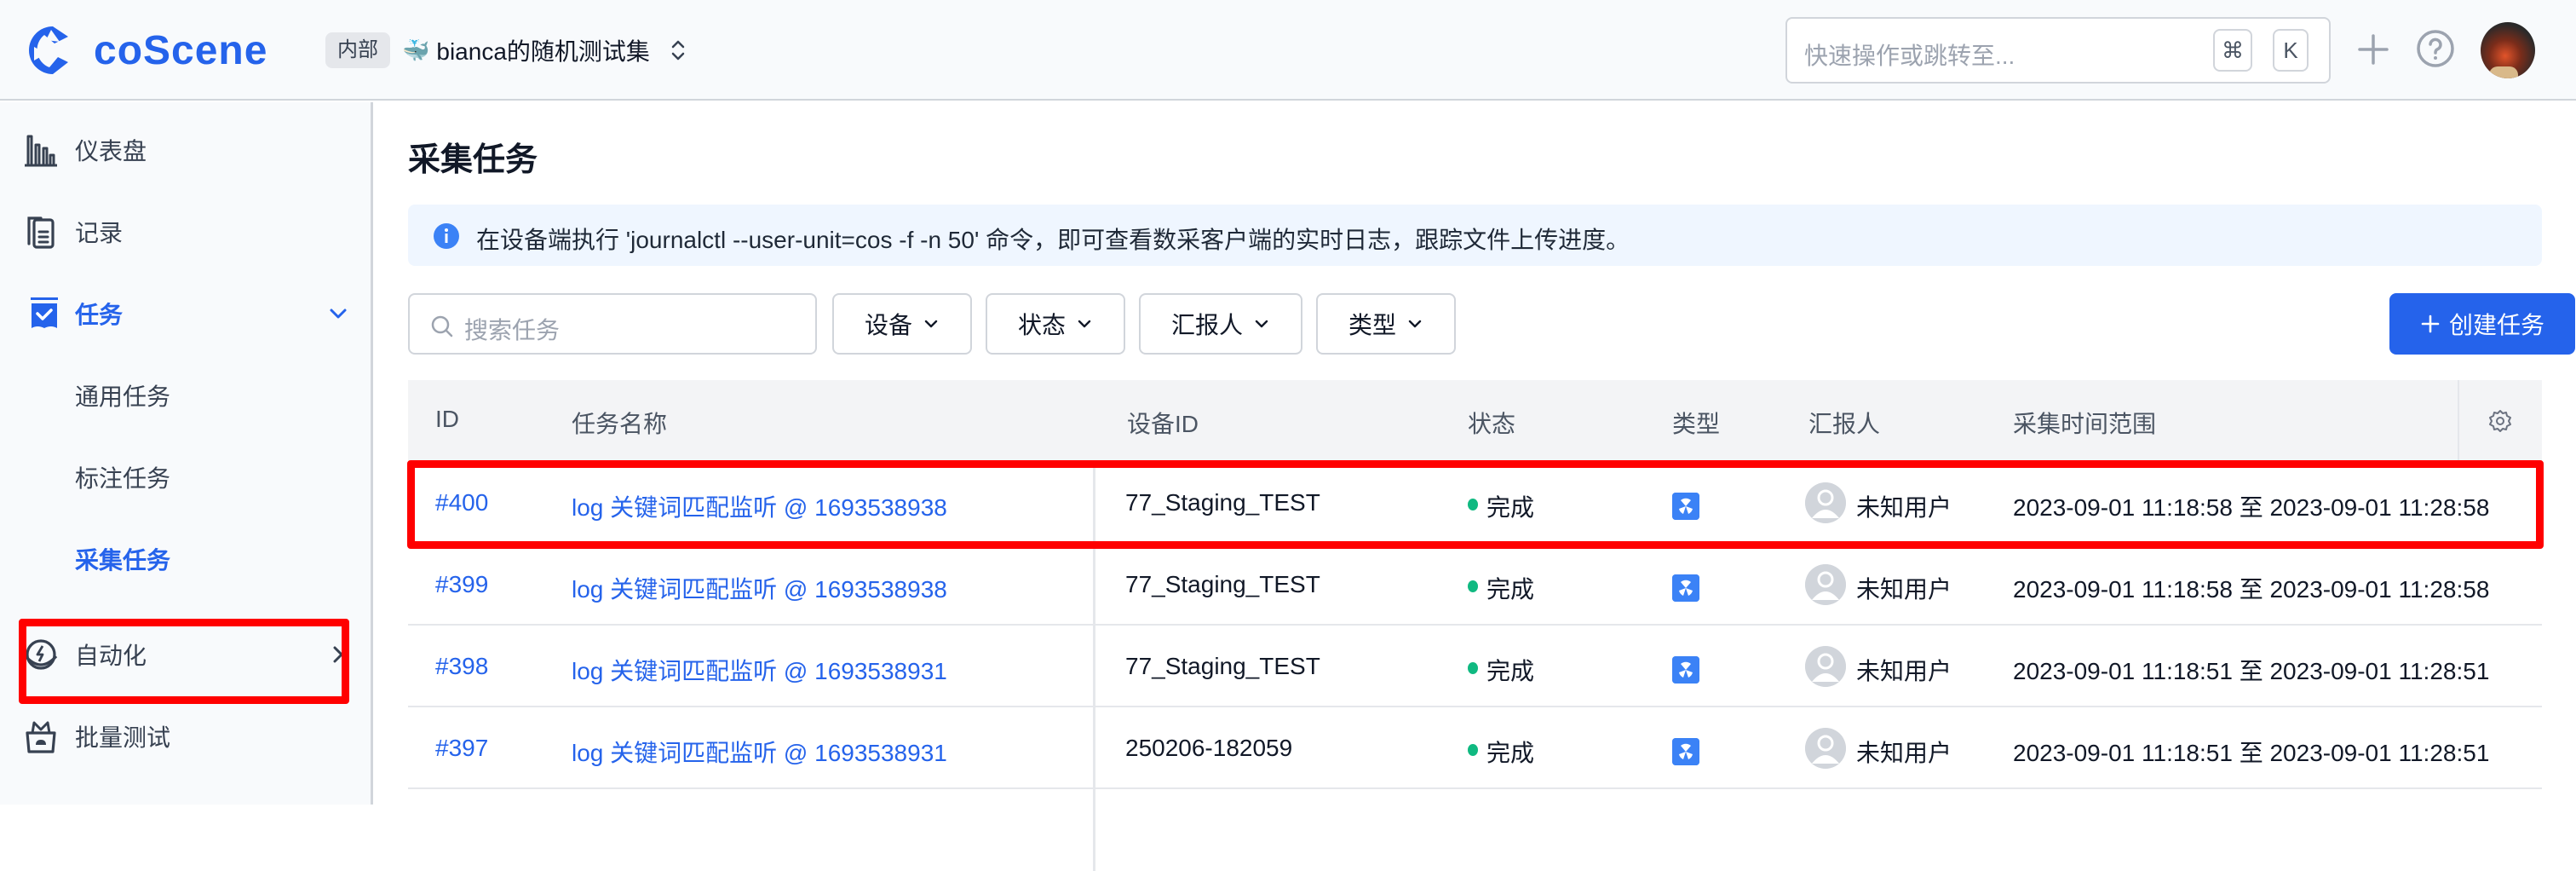 The height and width of the screenshot is (871, 2576). I want to click on sidebar-item-label: 任务, so click(100, 315).